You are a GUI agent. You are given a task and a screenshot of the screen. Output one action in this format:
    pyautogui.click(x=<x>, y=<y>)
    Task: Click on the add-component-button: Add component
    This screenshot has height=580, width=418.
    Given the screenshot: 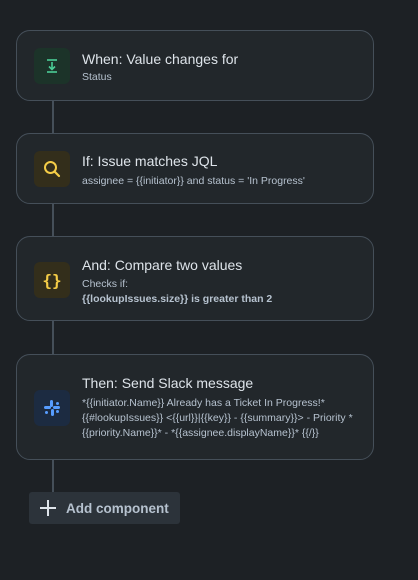 What is the action you would take?
    pyautogui.click(x=104, y=508)
    